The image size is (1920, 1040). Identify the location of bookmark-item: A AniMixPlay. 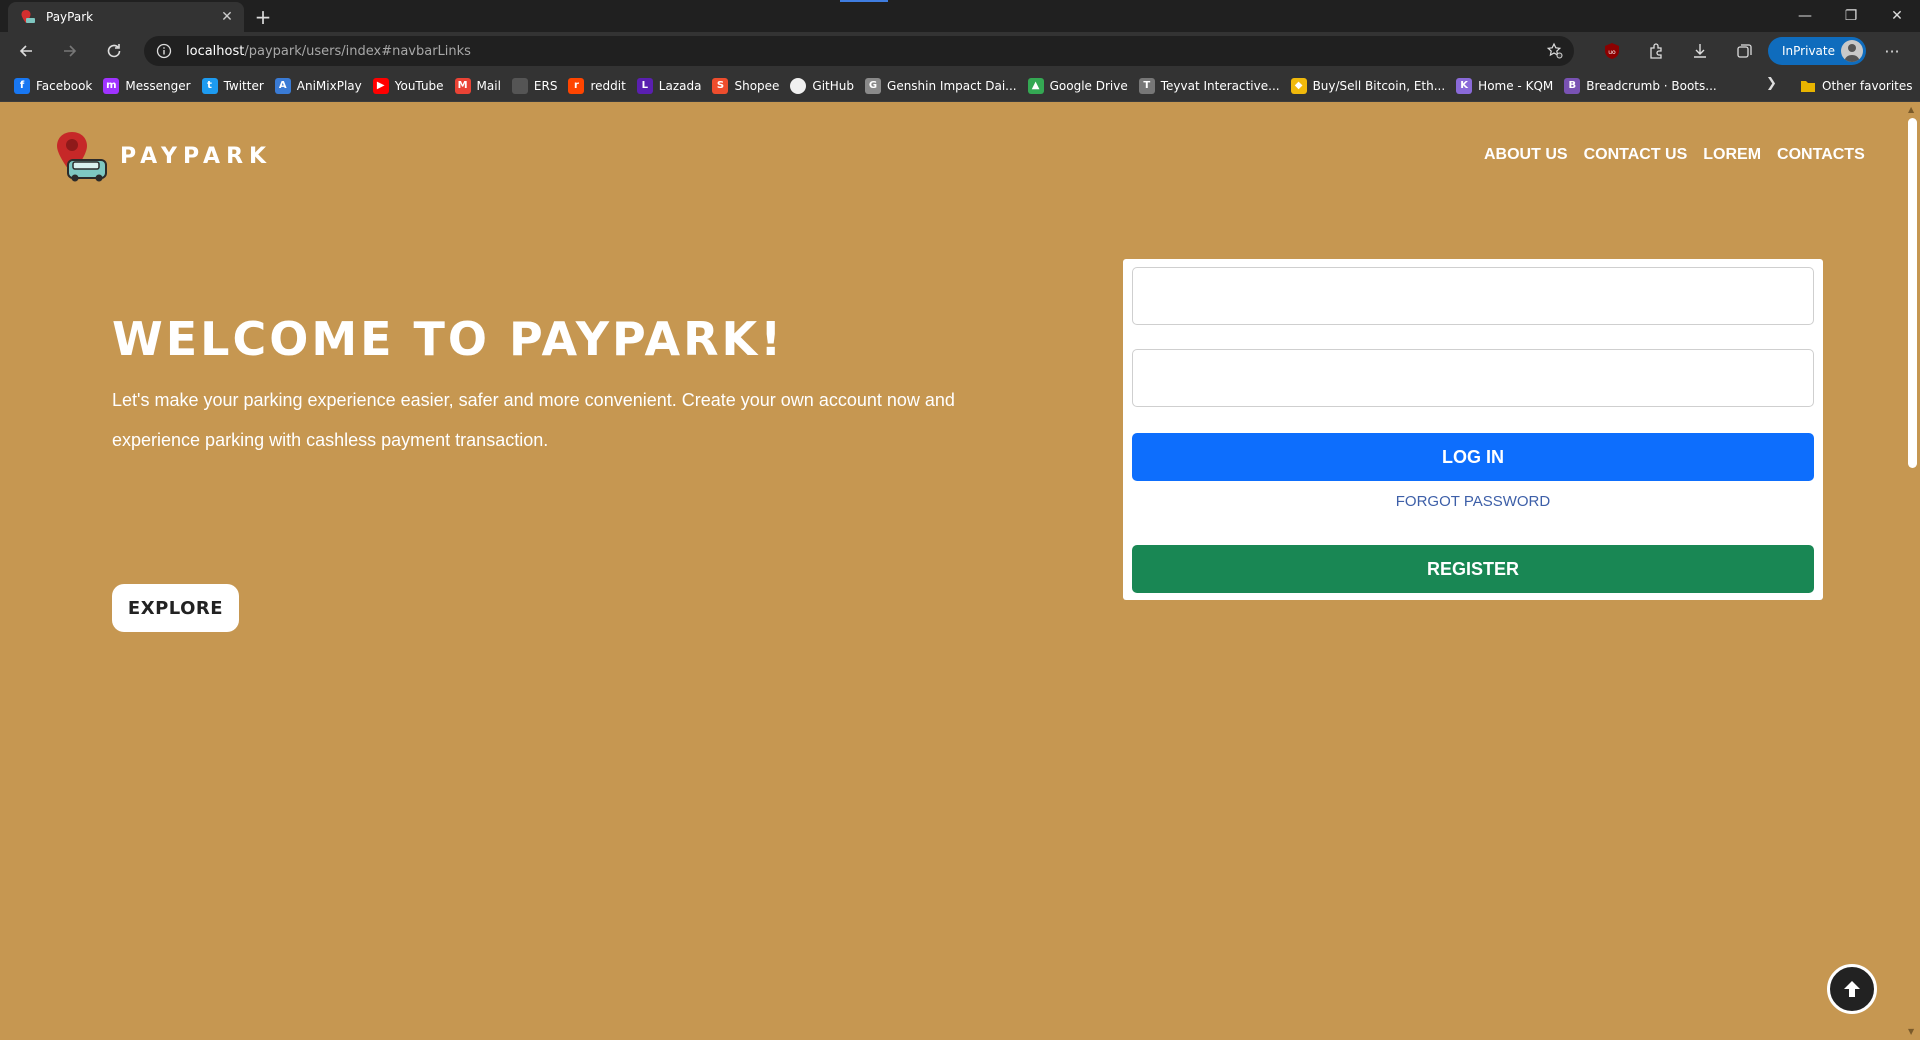
(321, 86).